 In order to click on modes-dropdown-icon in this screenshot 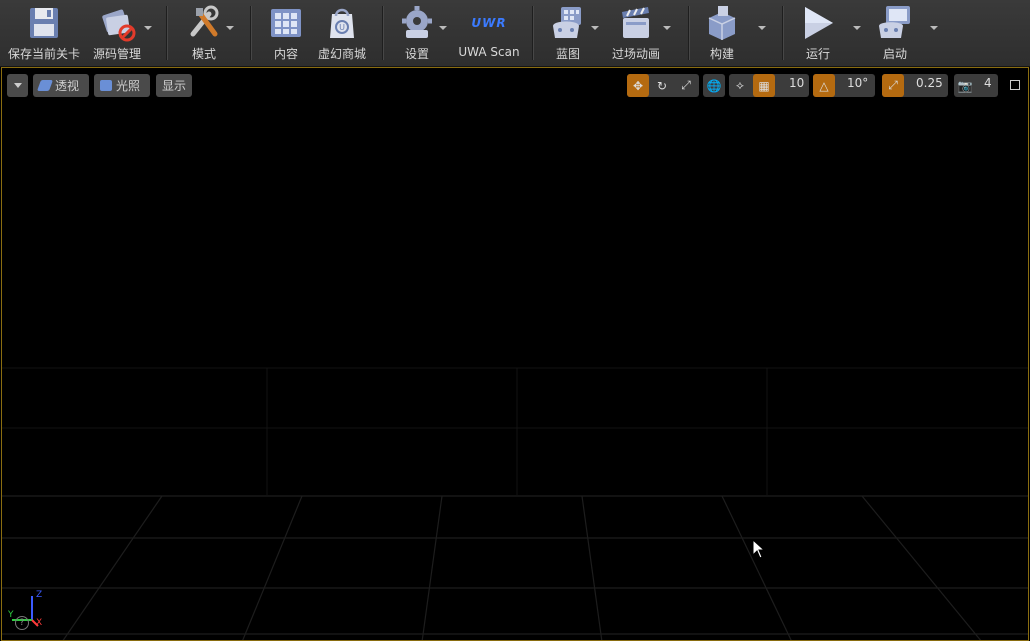, I will do `click(230, 28)`.